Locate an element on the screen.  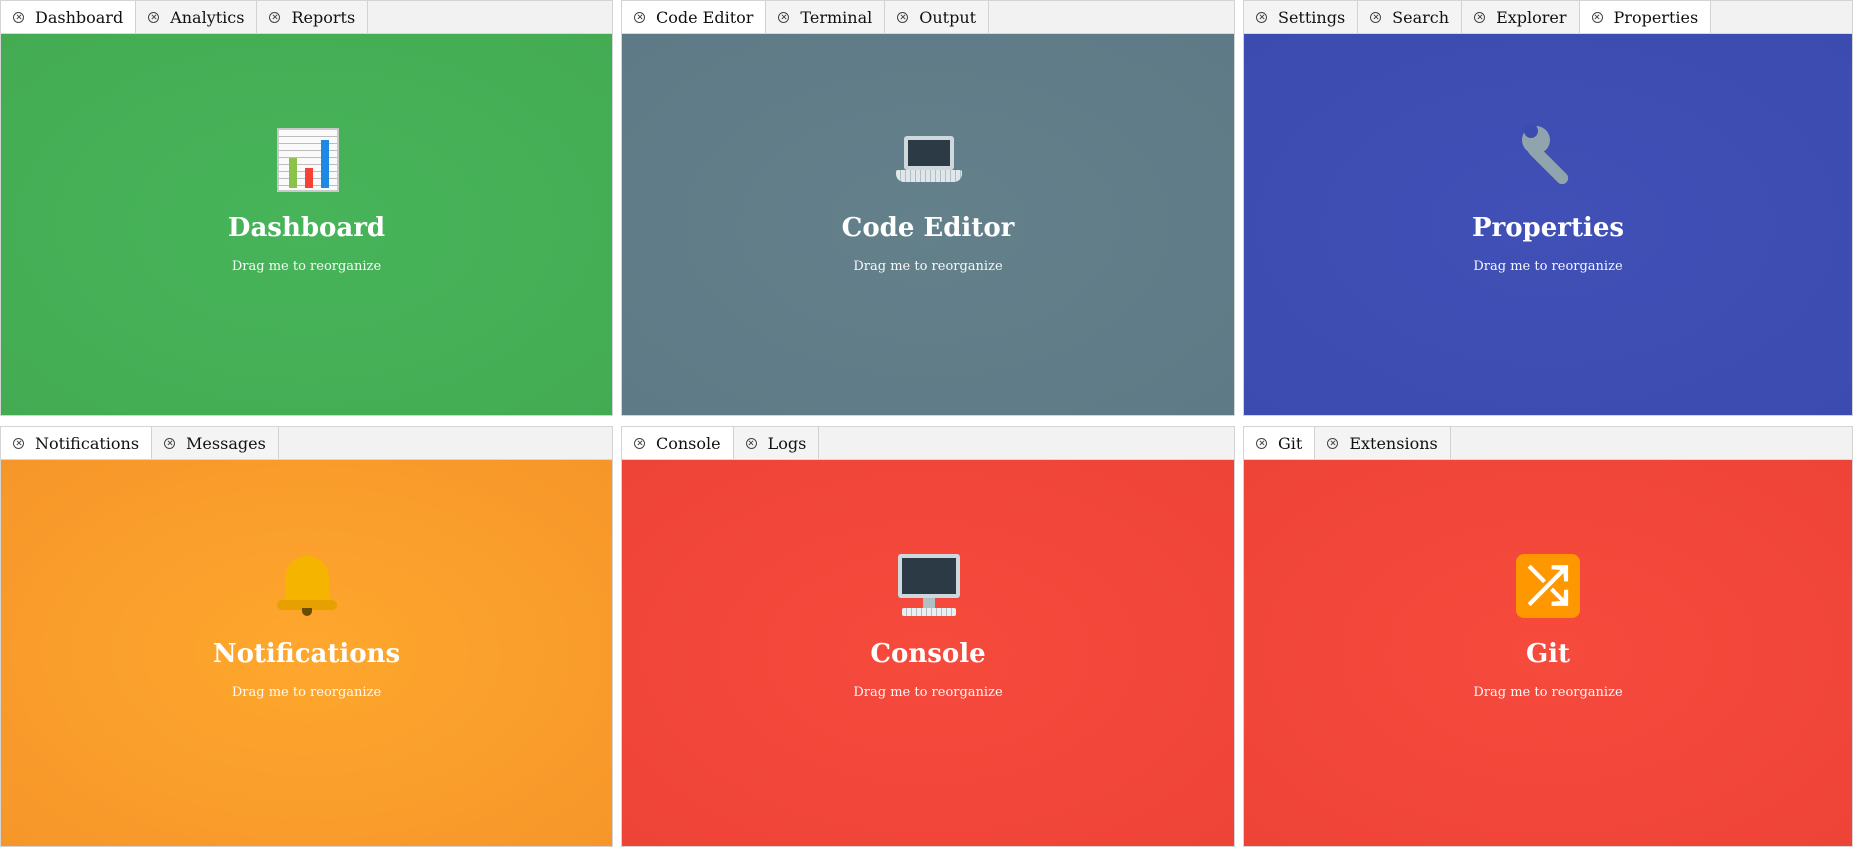
tab-label: Git is located at coordinates (1290, 443).